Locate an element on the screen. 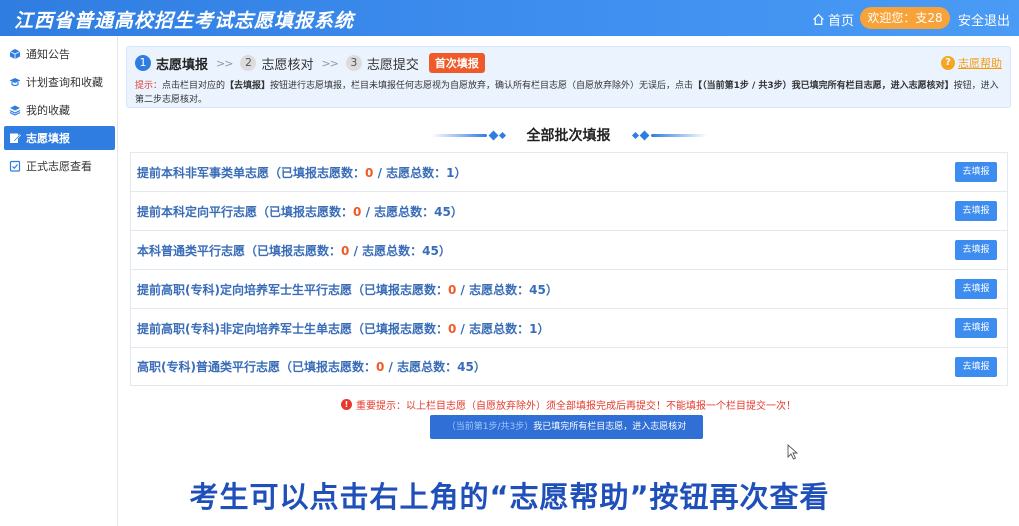 The image size is (1019, 526). diamond-icon is located at coordinates (635, 135).